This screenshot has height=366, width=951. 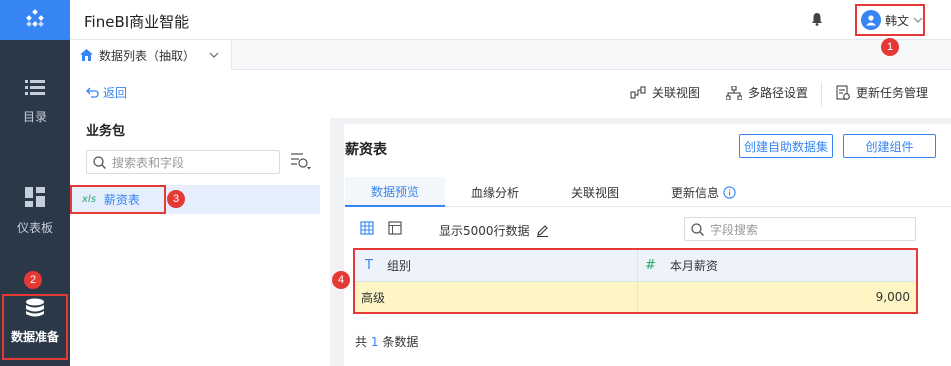 What do you see at coordinates (35, 87) in the screenshot?
I see `list-icon` at bounding box center [35, 87].